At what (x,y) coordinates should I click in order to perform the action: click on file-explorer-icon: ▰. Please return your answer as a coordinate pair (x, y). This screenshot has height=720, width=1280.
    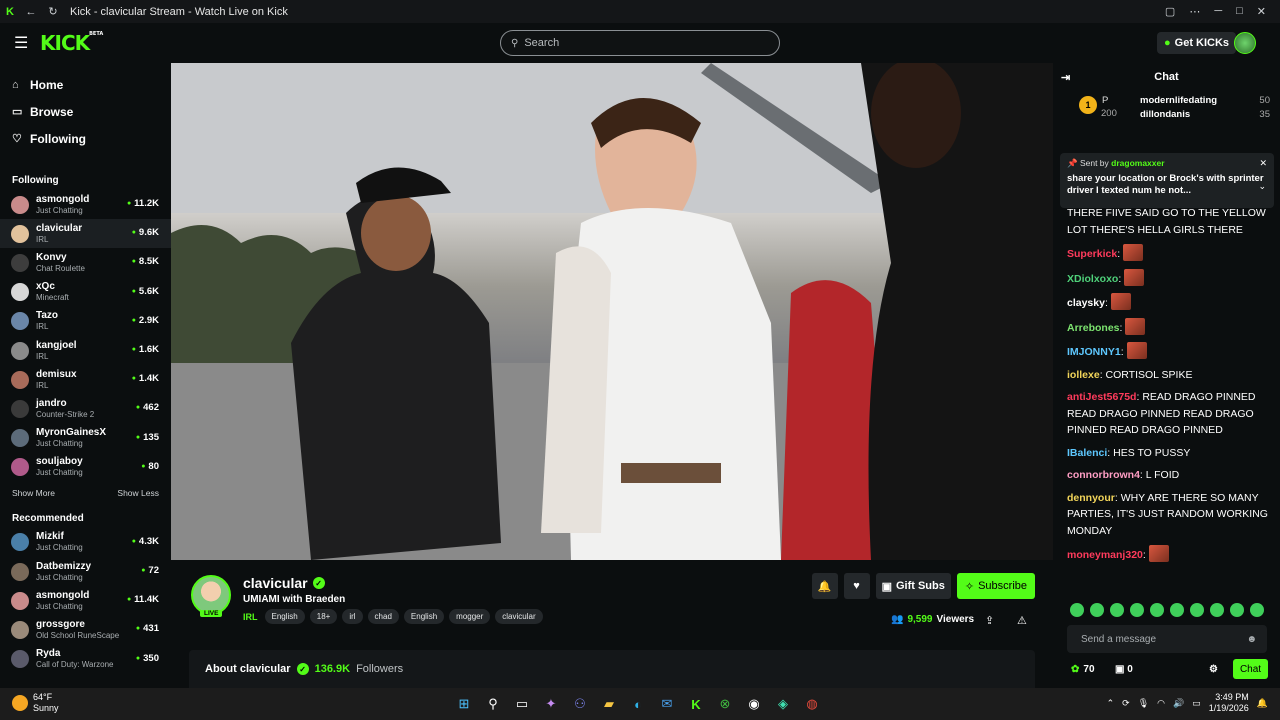
    Looking at the image, I should click on (609, 704).